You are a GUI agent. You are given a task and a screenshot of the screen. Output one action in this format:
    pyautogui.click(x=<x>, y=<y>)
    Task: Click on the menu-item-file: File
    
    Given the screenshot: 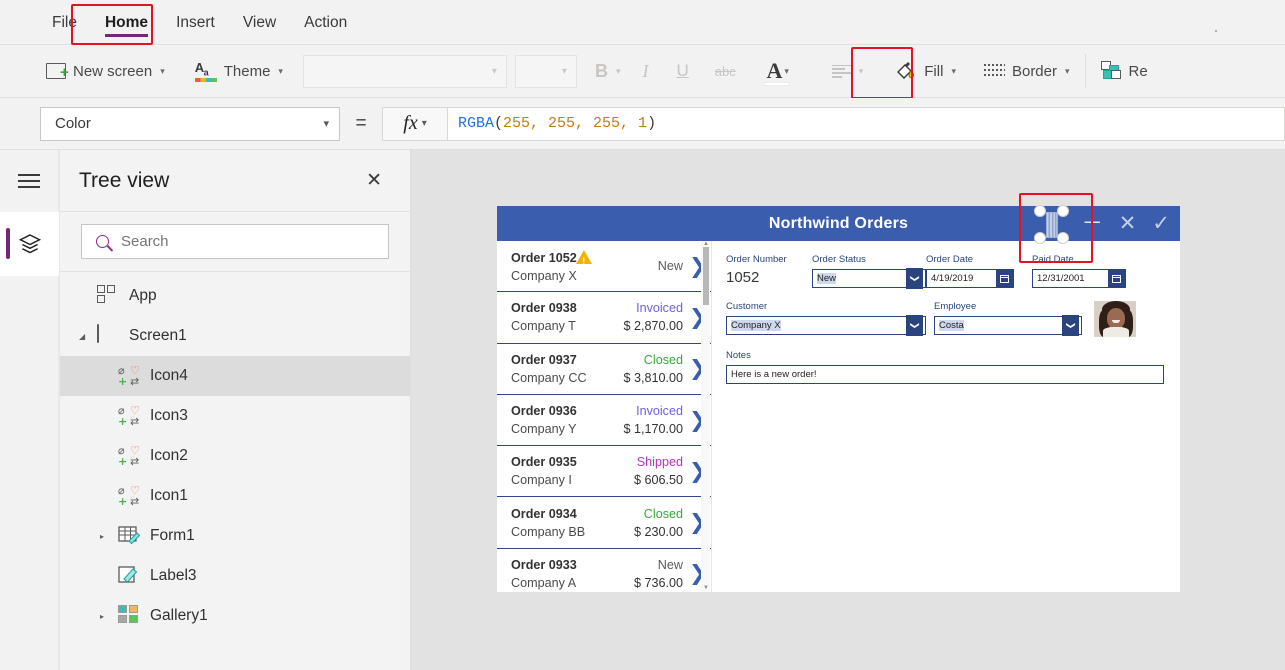 What is the action you would take?
    pyautogui.click(x=64, y=22)
    